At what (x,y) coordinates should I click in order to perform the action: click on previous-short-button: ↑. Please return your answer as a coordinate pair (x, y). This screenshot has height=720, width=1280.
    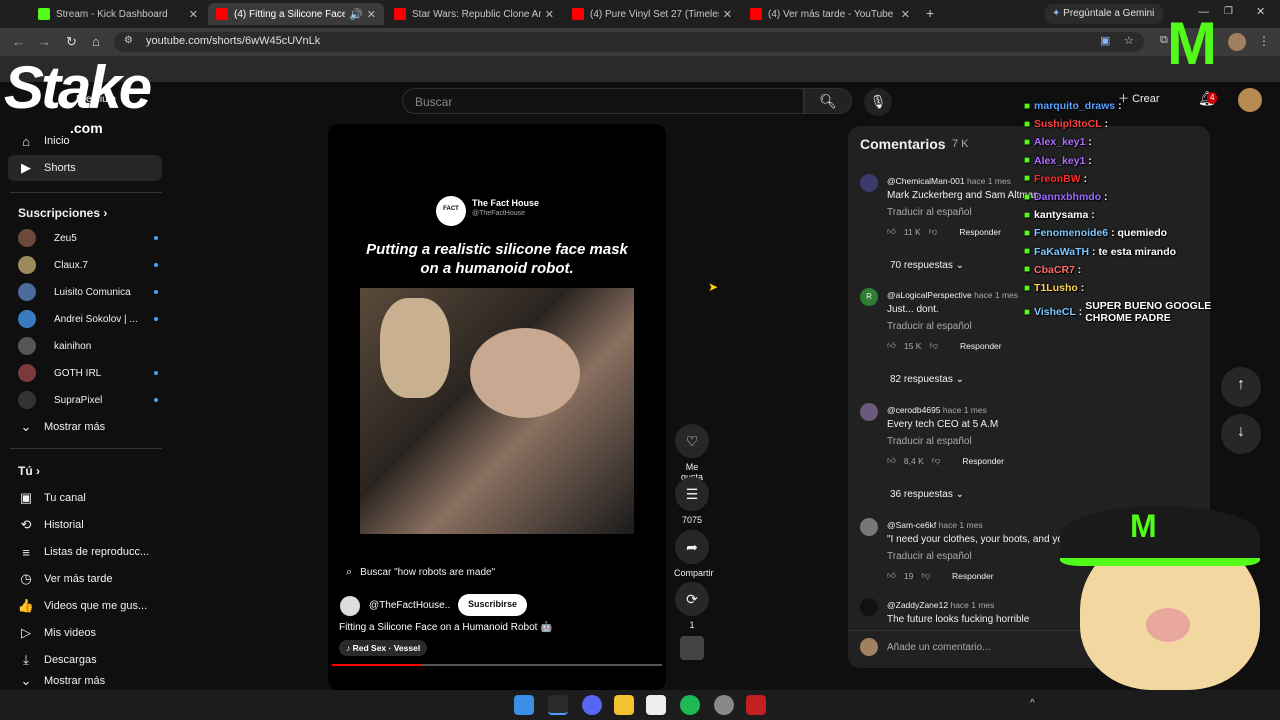
    Looking at the image, I should click on (1241, 387).